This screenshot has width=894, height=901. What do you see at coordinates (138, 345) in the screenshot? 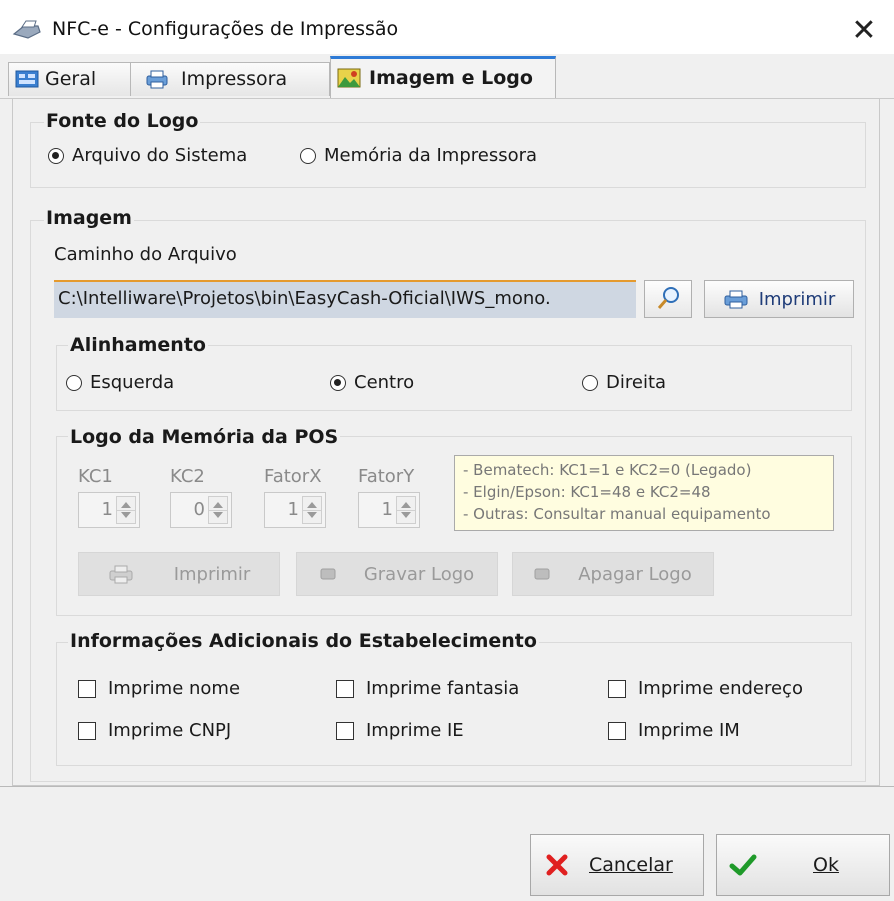
I see `alinhamento-title: Alinhamento` at bounding box center [138, 345].